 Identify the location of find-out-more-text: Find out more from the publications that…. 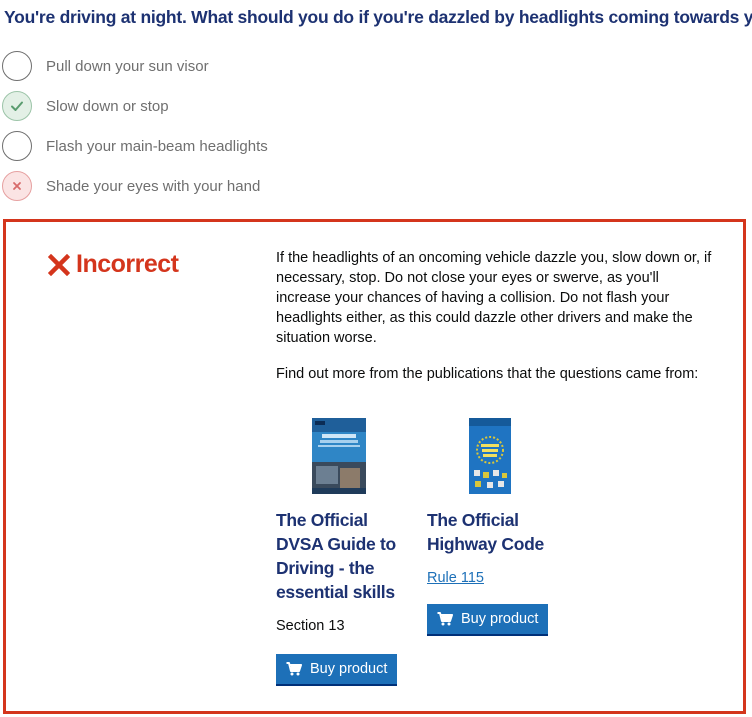
(487, 374).